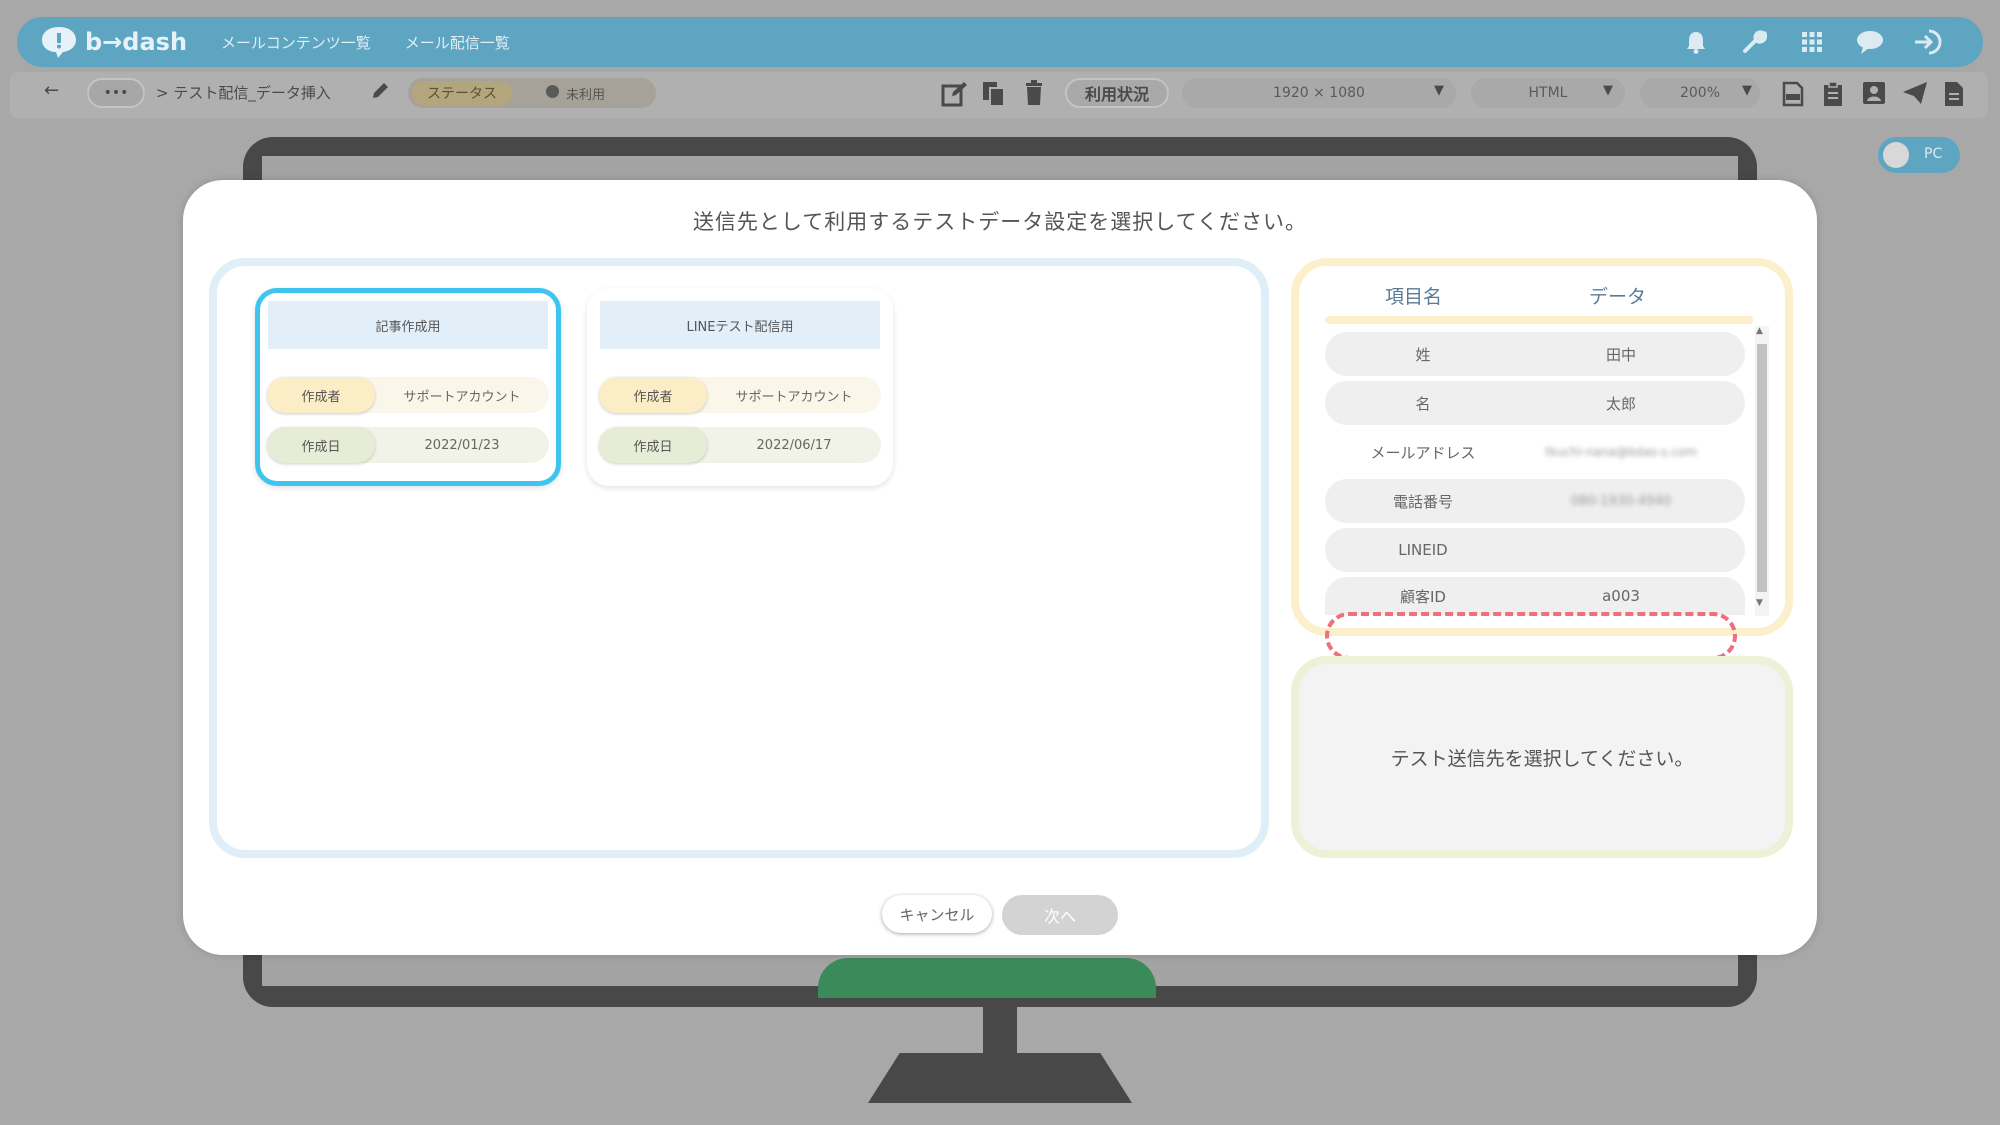 The height and width of the screenshot is (1125, 2000). What do you see at coordinates (1896, 155) in the screenshot?
I see `toggle-knob` at bounding box center [1896, 155].